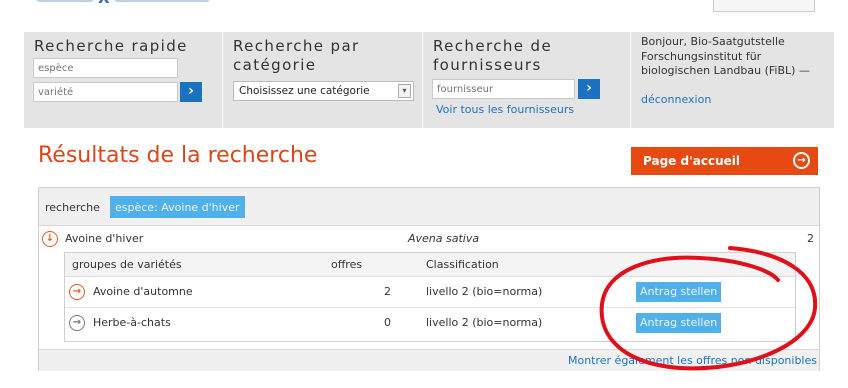 Image resolution: width=848 pixels, height=388 pixels. I want to click on supplier-search-button: ›, so click(589, 89).